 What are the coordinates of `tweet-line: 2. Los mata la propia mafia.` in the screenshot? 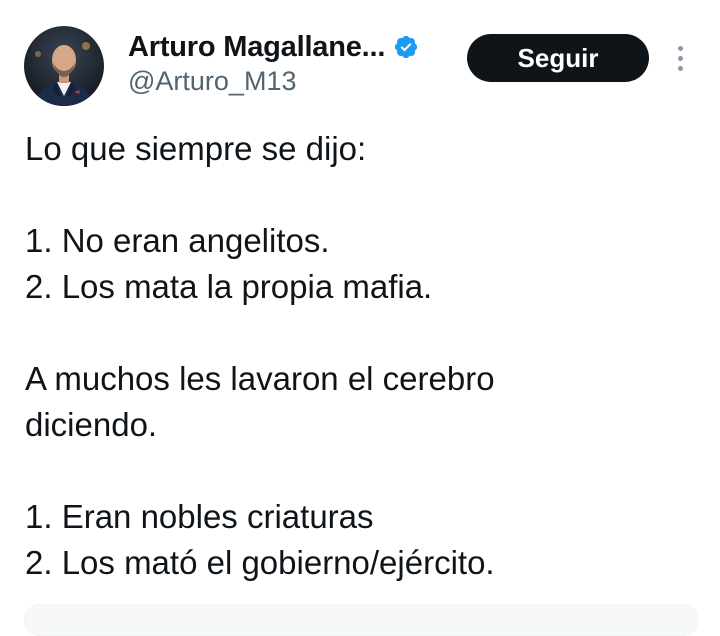 It's located at (229, 286).